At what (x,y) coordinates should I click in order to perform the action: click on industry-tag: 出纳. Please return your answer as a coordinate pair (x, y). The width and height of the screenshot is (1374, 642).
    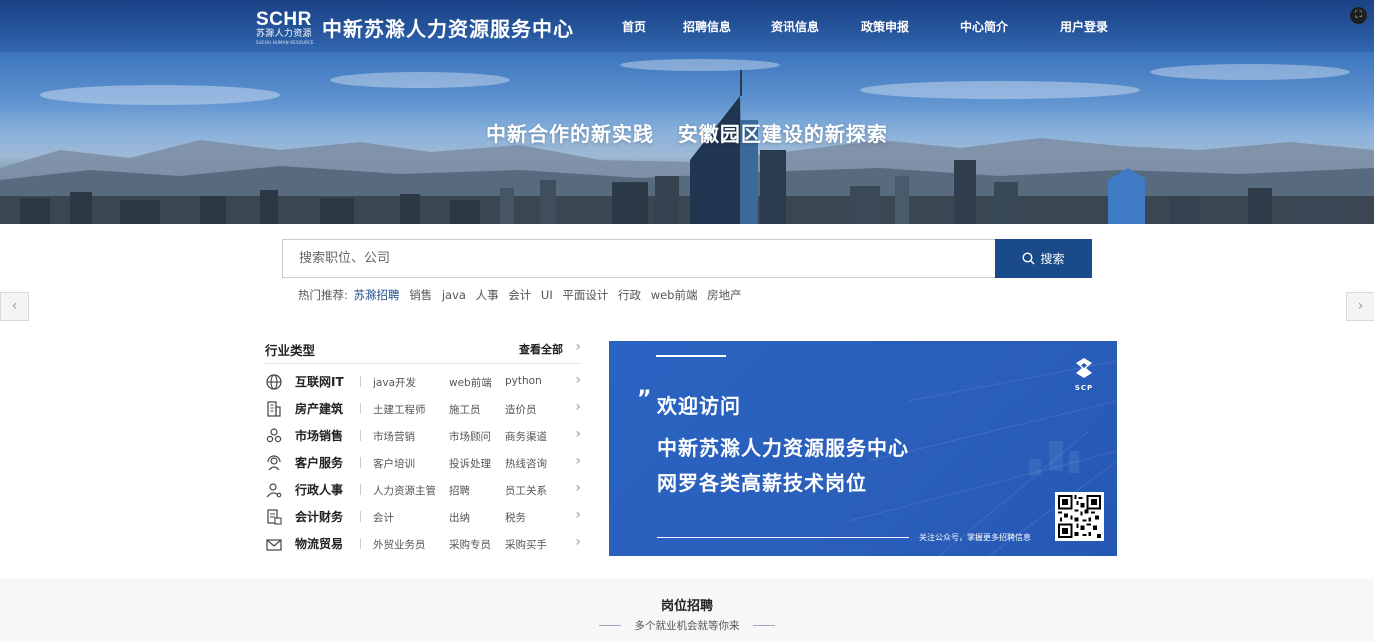
    Looking at the image, I should click on (459, 517).